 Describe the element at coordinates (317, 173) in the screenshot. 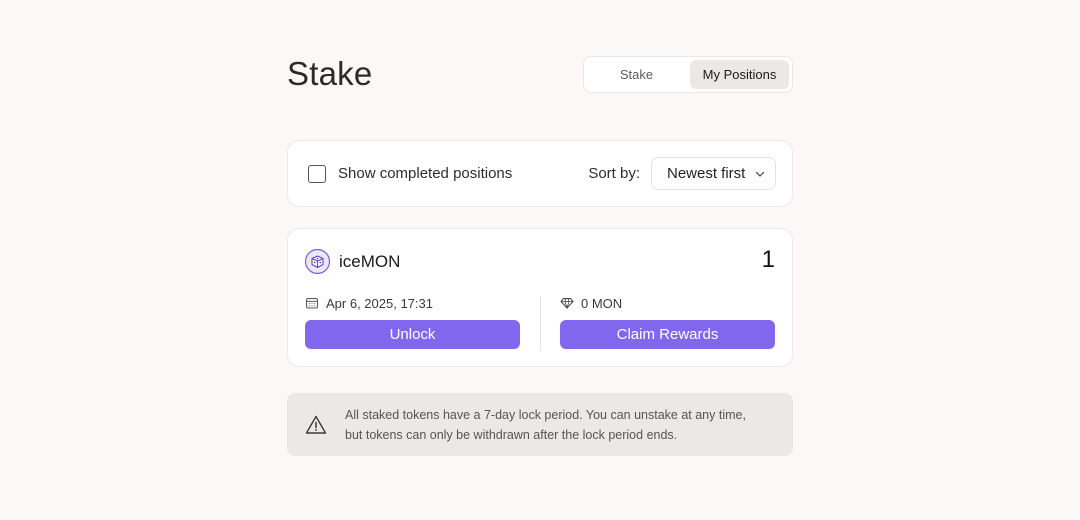

I see `show-completed-checkbox` at that location.